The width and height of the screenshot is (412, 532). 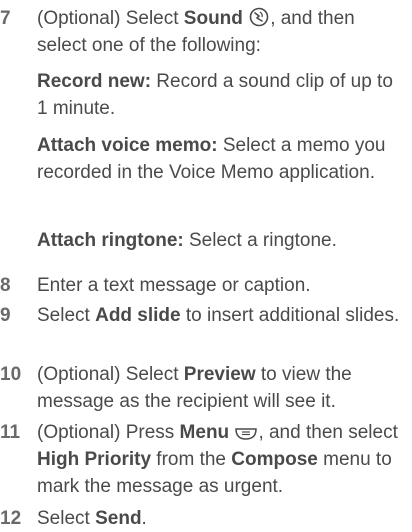 What do you see at coordinates (94, 459) in the screenshot?
I see `high-priority-term: High Priority` at bounding box center [94, 459].